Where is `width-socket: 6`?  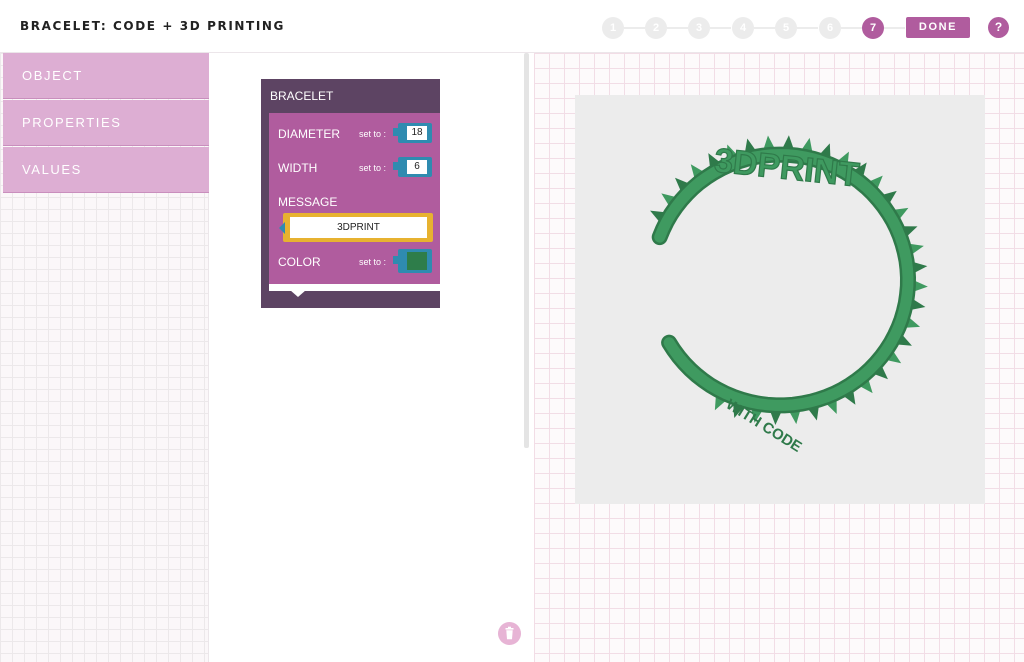
width-socket: 6 is located at coordinates (412, 167).